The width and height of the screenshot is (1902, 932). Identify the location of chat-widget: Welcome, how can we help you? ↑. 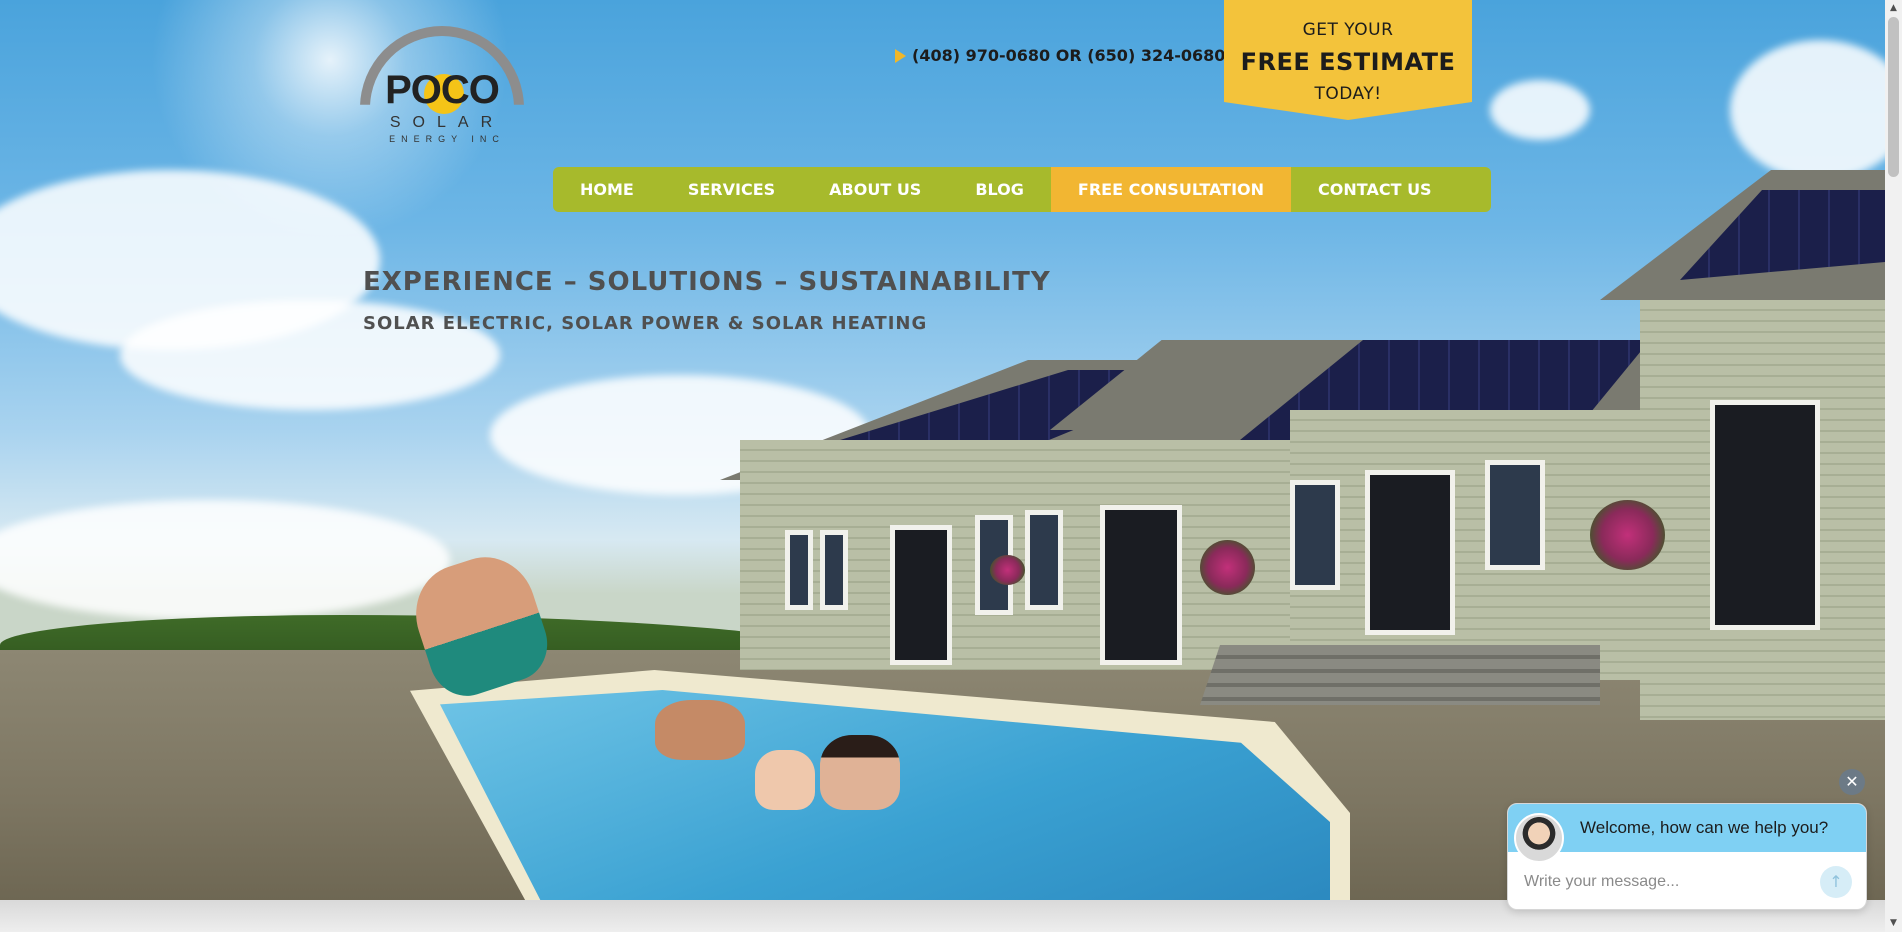
(1687, 856).